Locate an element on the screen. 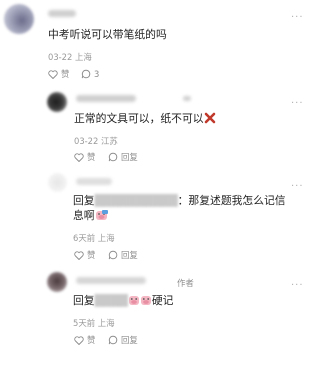 Image resolution: width=320 pixels, height=371 pixels. comment-text: 正常的文具可以，纸不可以 is located at coordinates (145, 119).